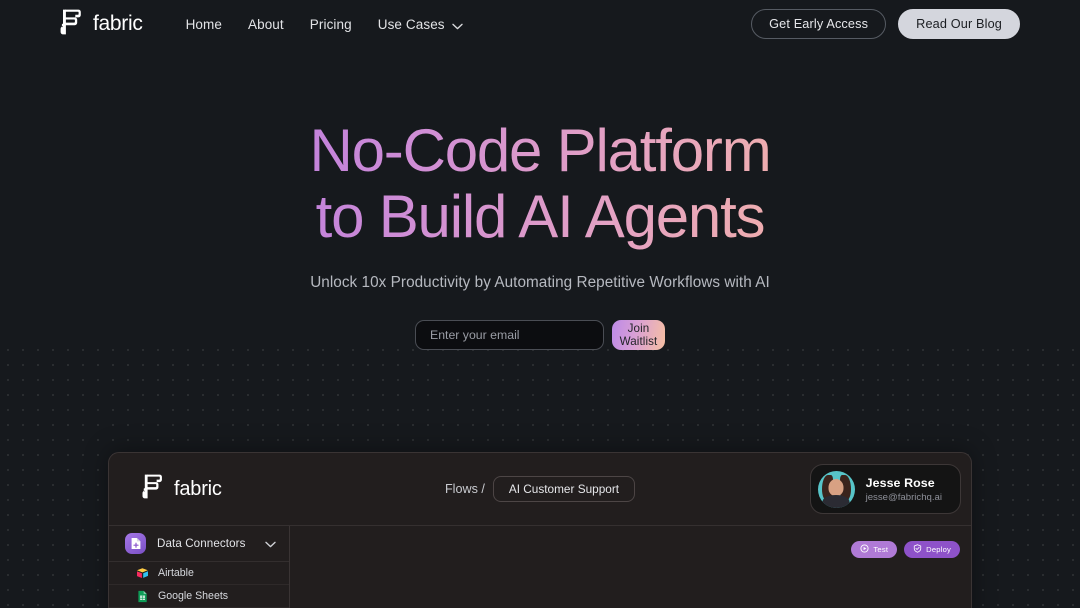 Image resolution: width=1080 pixels, height=608 pixels. I want to click on site-logo: fabric, so click(100, 24).